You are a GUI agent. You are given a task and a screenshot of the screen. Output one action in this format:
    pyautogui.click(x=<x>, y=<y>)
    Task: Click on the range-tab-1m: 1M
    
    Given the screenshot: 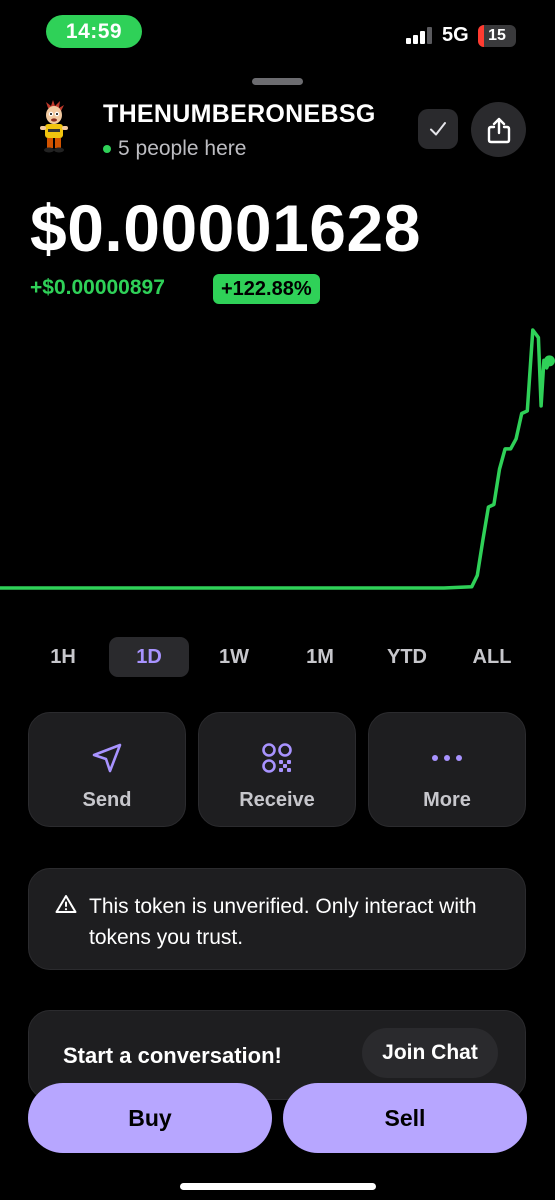 What is the action you would take?
    pyautogui.click(x=320, y=657)
    